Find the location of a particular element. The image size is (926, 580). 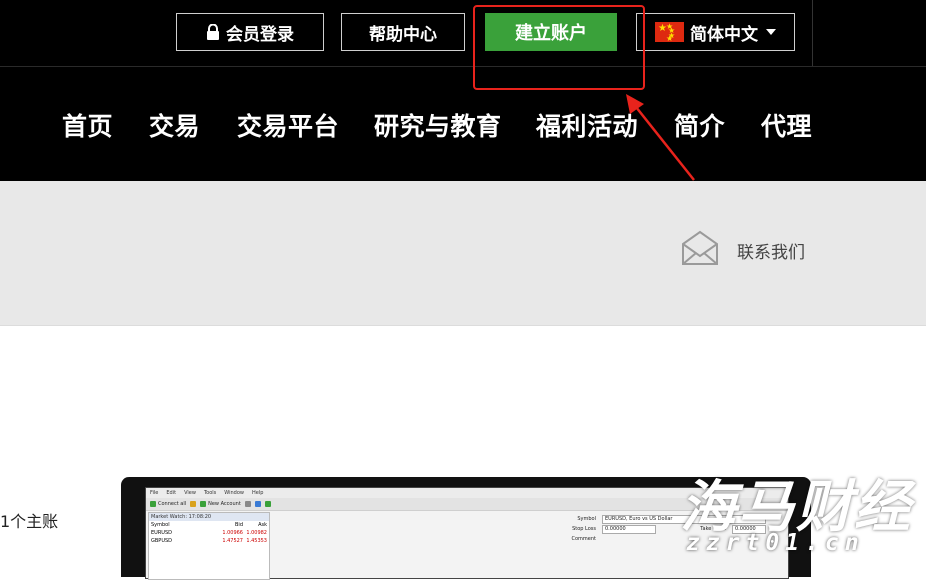

table-row: GBPUSD 1.47527 1.45353 is located at coordinates (209, 541).